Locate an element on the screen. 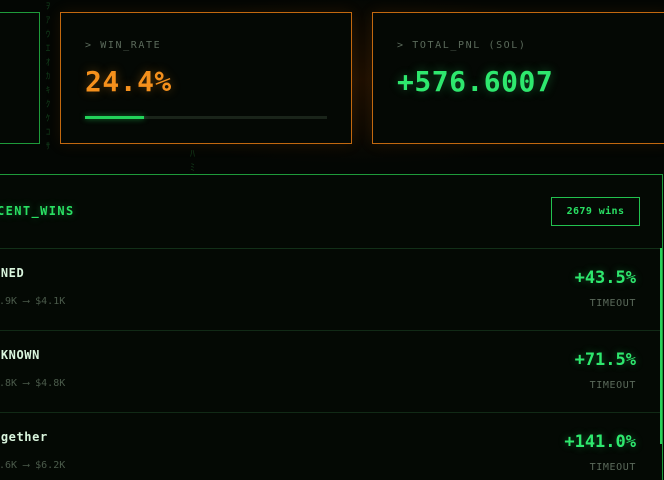  market-cap-range: 2.8K ⟶ $4.8K is located at coordinates (33, 383).